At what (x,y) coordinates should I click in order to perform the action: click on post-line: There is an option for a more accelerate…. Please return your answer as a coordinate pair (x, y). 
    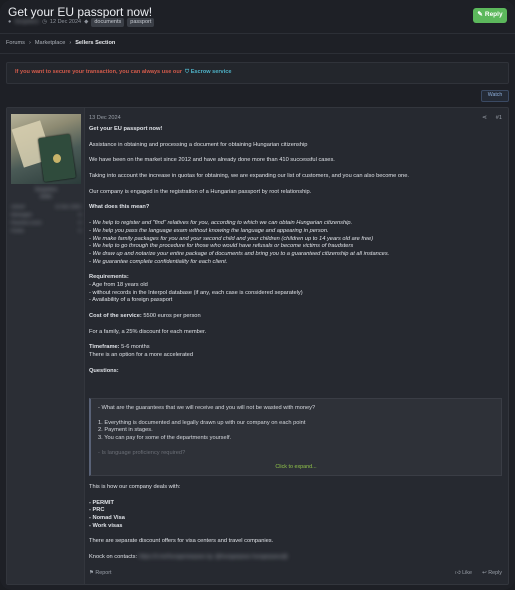
    Looking at the image, I should click on (141, 355).